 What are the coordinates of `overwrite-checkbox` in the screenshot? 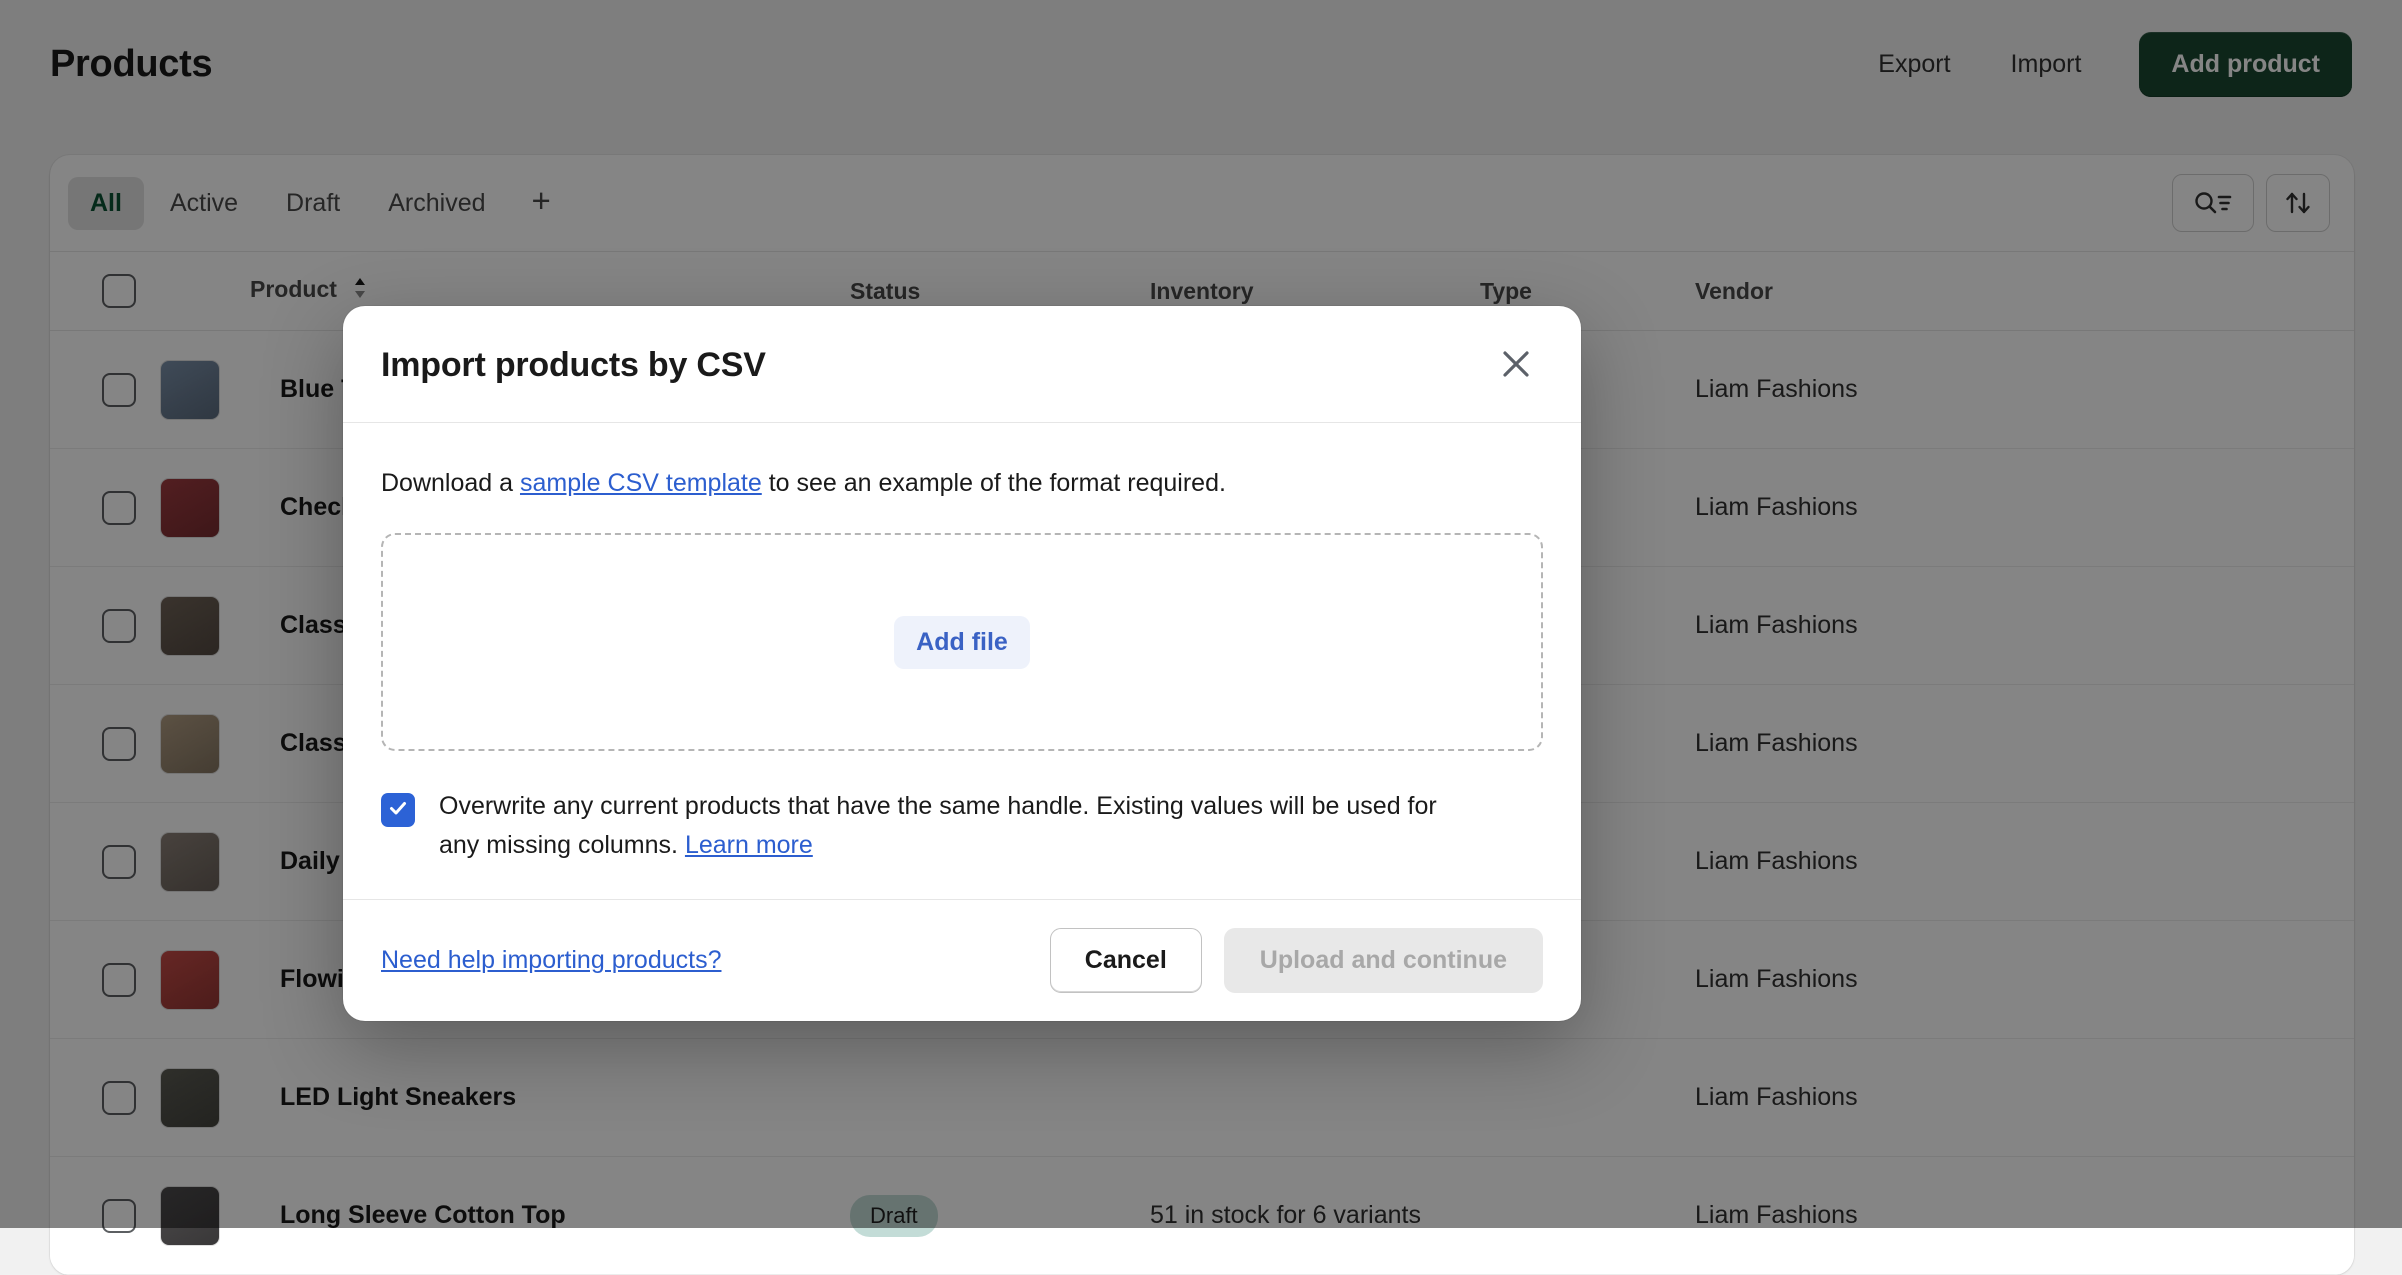 It's located at (398, 810).